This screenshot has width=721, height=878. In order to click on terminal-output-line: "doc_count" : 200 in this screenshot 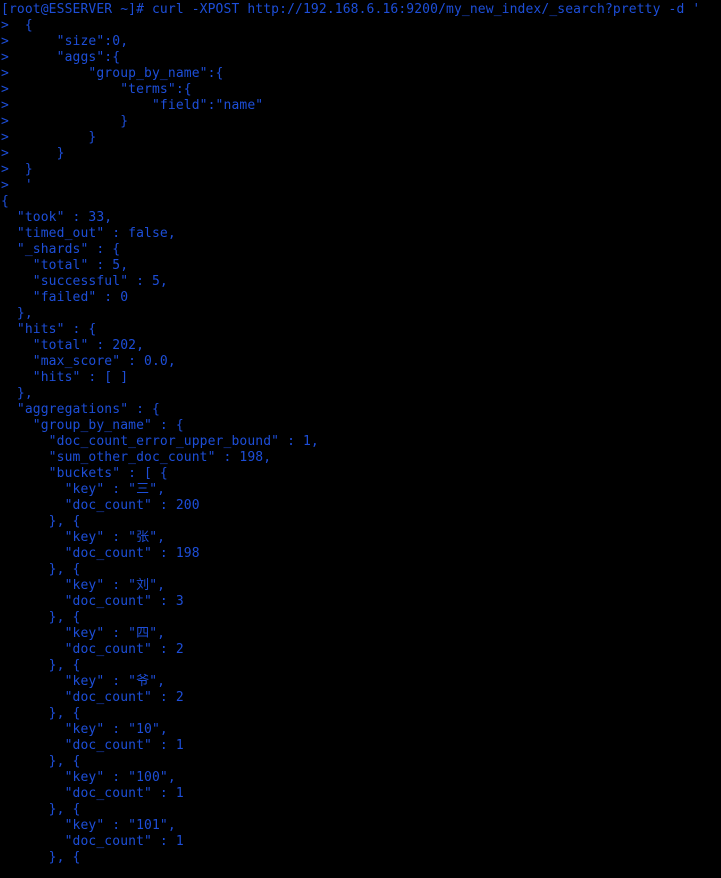, I will do `click(100, 505)`.